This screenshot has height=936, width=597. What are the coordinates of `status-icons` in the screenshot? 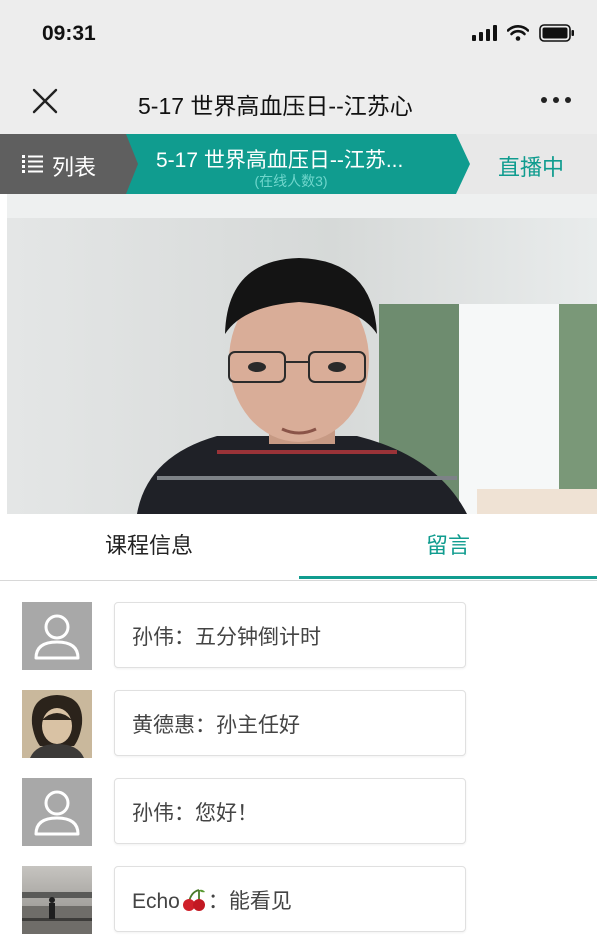 It's located at (523, 33).